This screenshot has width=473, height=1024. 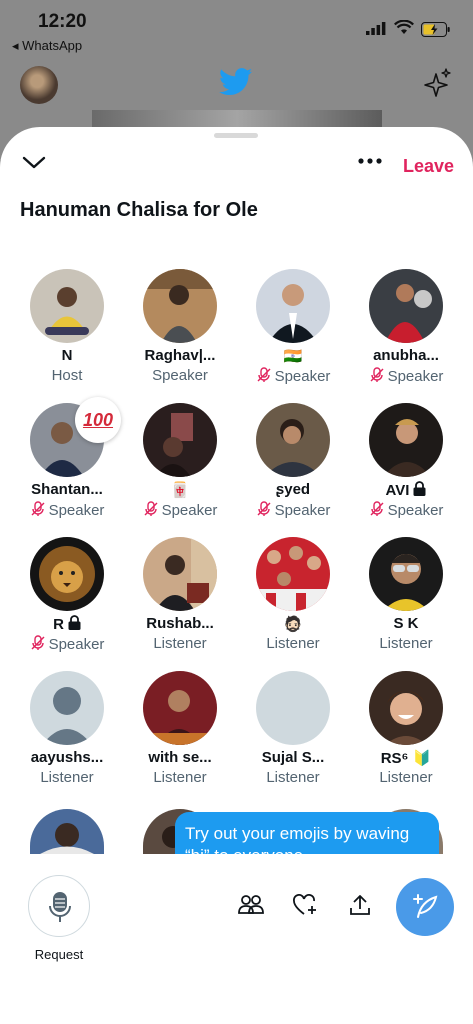 I want to click on microphone-icon, so click(x=60, y=907).